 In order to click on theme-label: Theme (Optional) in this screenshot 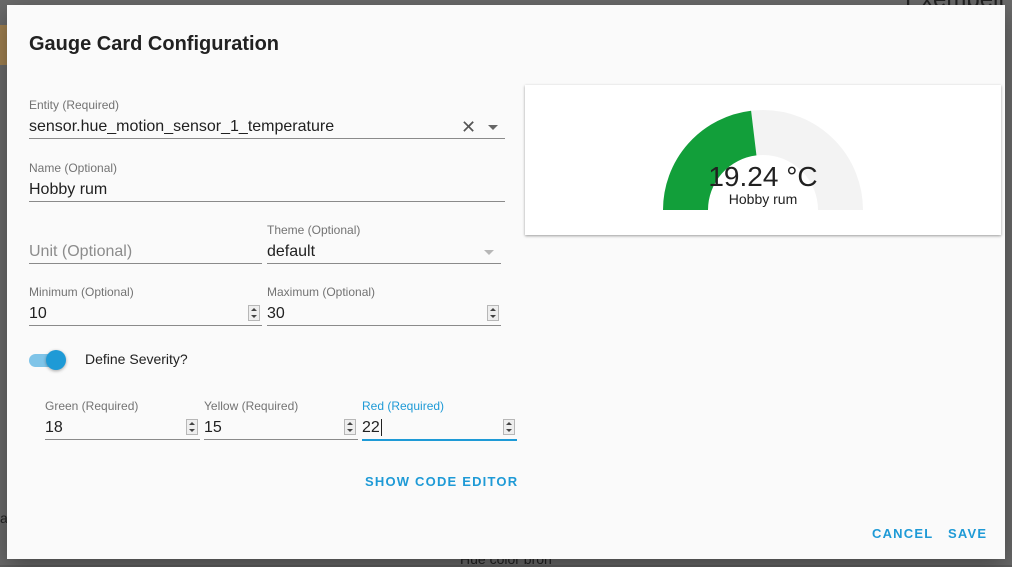, I will do `click(314, 230)`.